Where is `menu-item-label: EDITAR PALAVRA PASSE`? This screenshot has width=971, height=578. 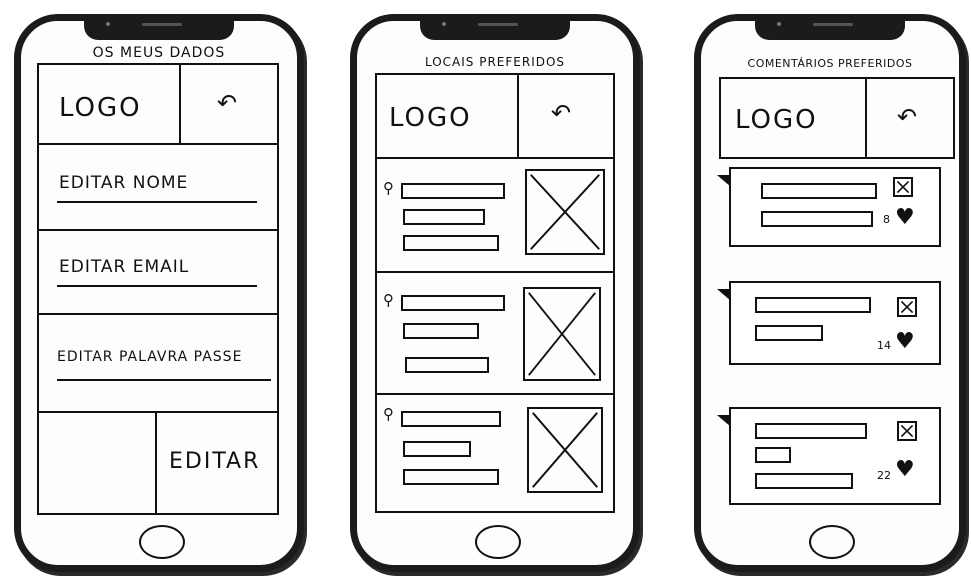 menu-item-label: EDITAR PALAVRA PASSE is located at coordinates (150, 357).